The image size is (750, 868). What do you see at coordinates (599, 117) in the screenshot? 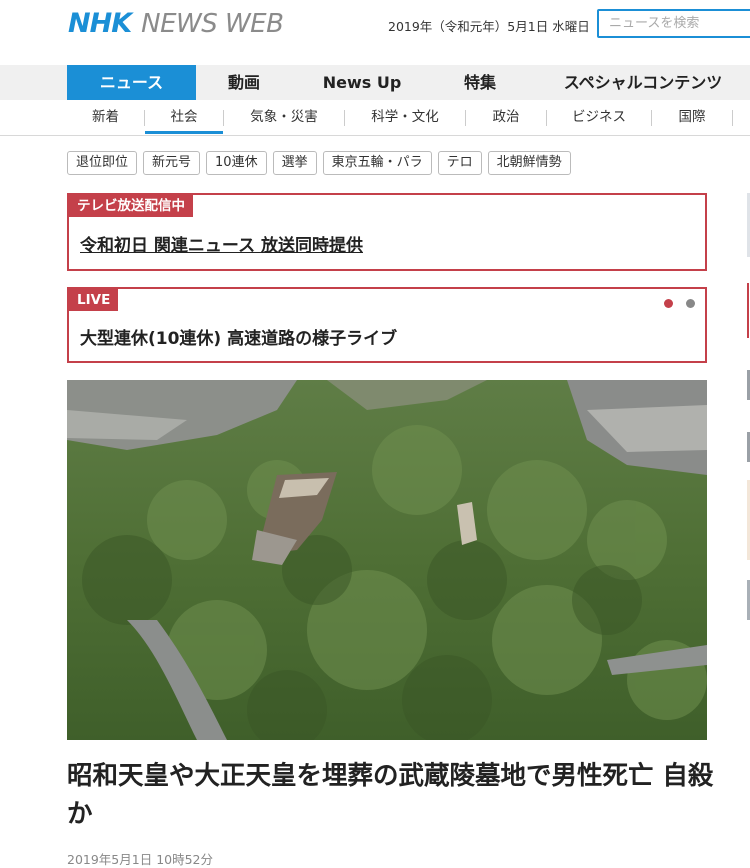
I see `subnav-business: ビジネス` at bounding box center [599, 117].